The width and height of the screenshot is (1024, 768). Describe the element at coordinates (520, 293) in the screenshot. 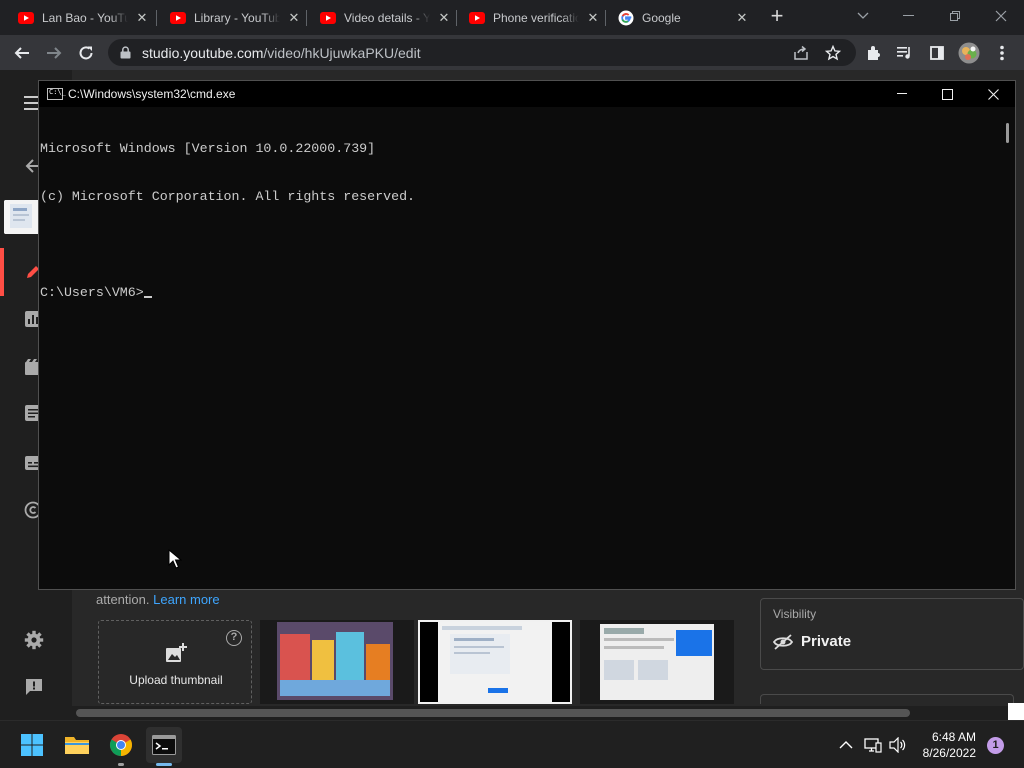

I see `console-prompt-line: C:\Users\VM6>` at that location.